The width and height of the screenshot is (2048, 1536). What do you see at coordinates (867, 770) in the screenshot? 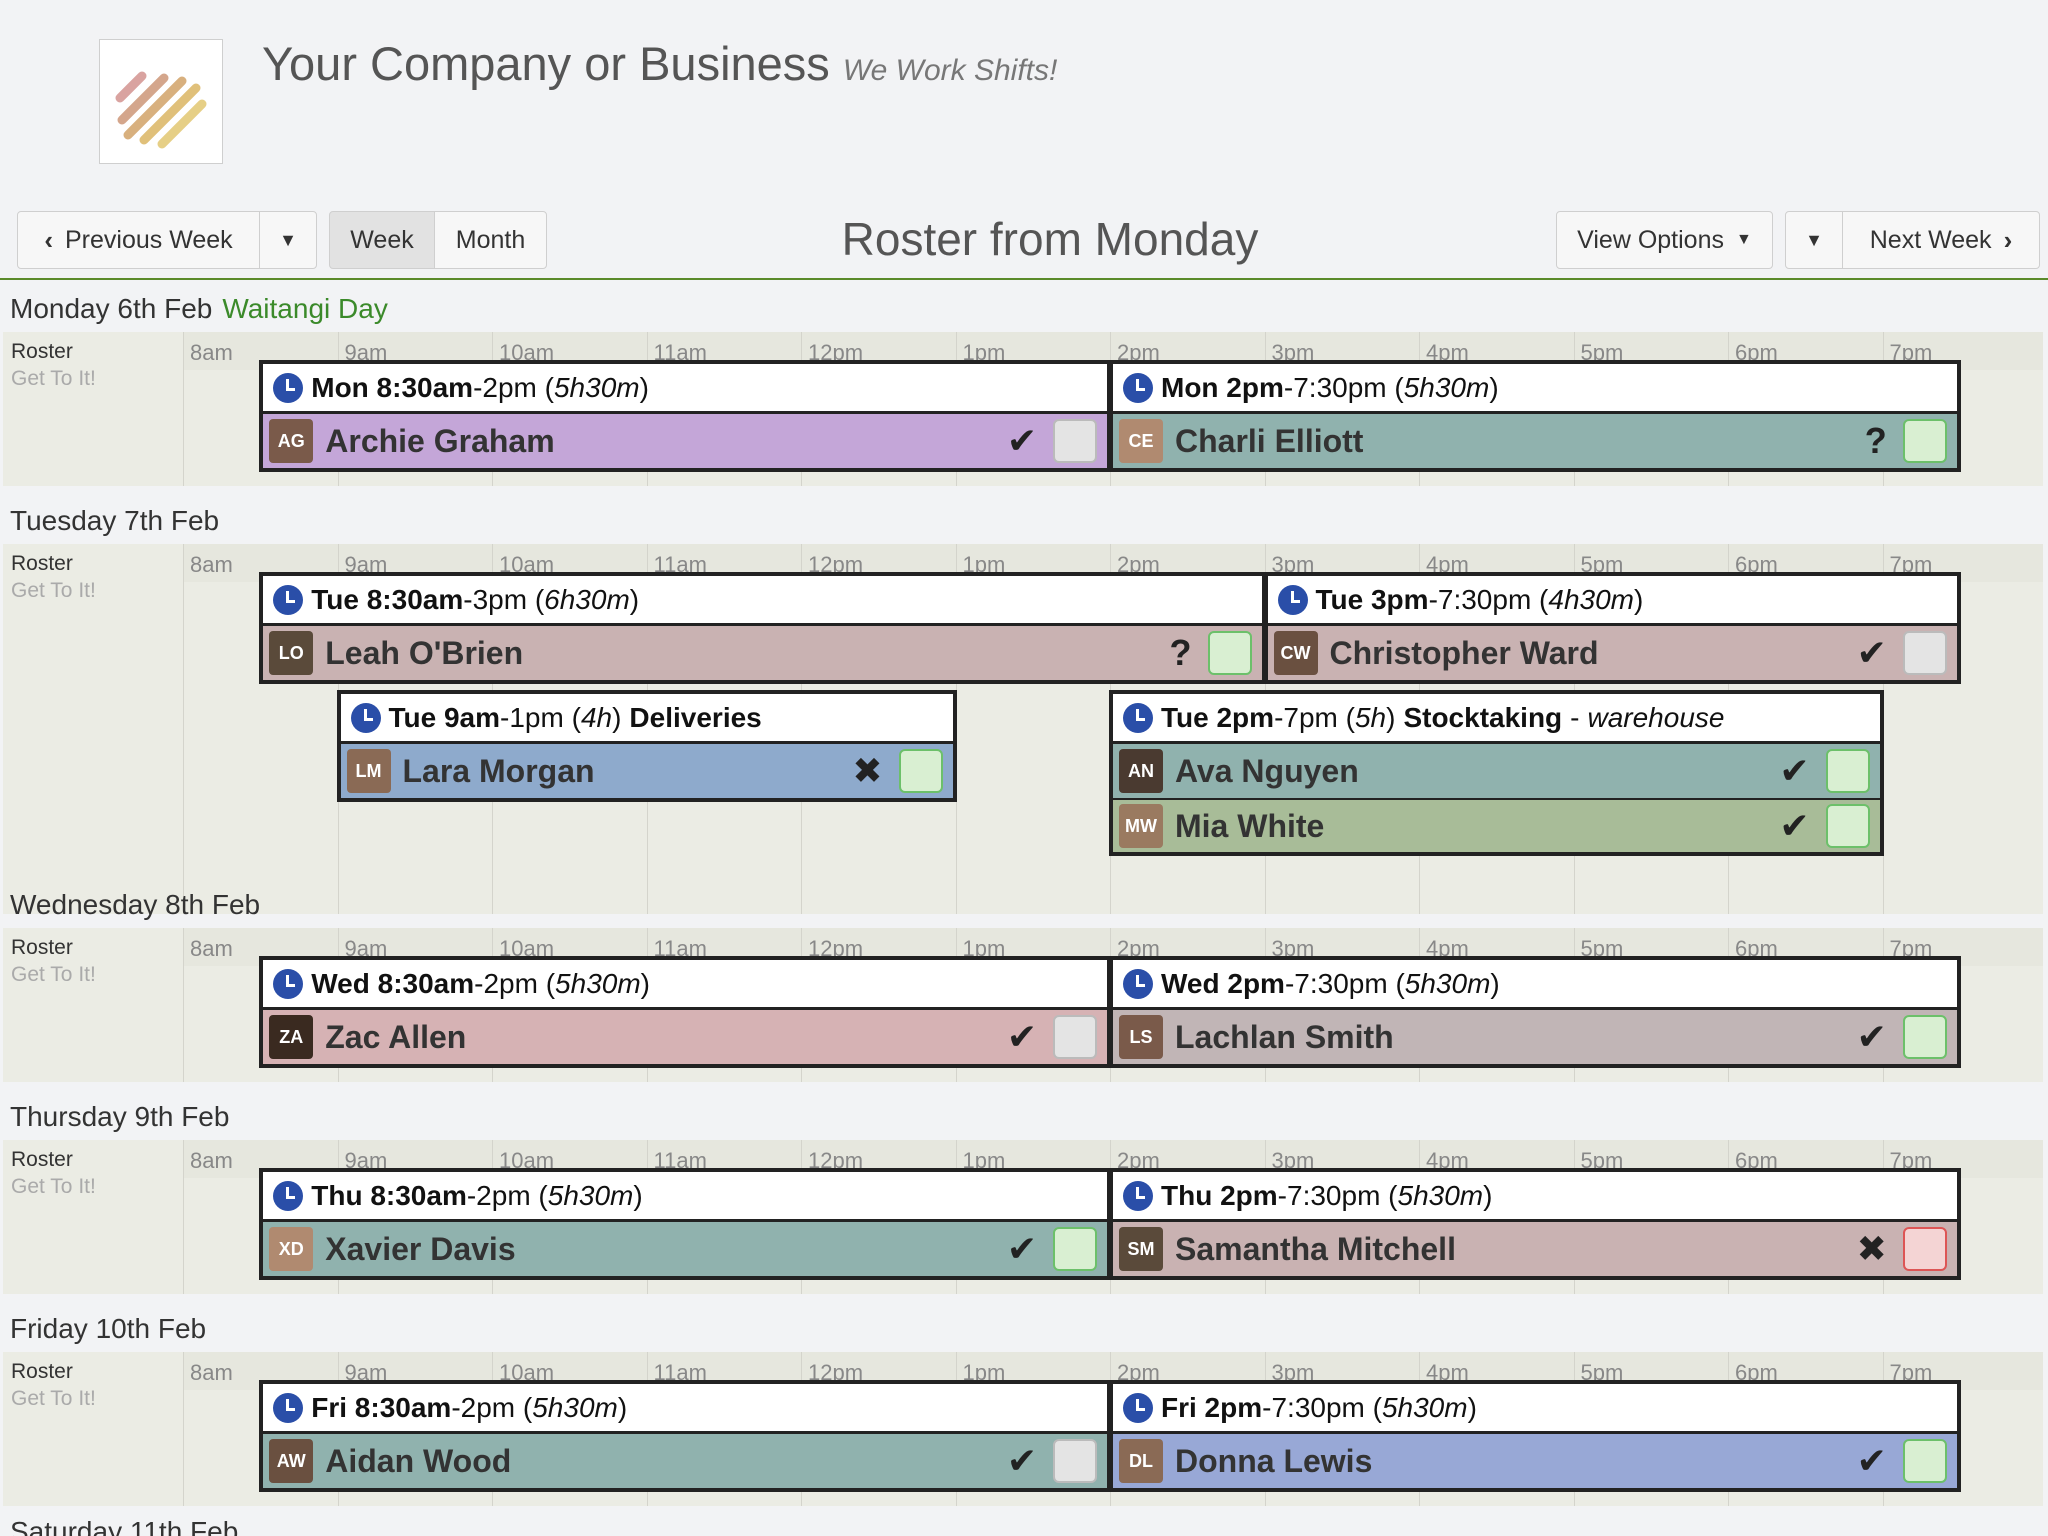
I see `cross-icon: ✖` at bounding box center [867, 770].